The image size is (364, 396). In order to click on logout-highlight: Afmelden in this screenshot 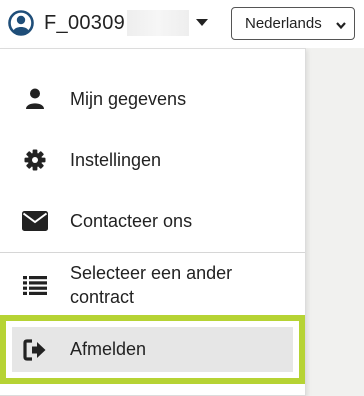, I will do `click(152, 349)`.